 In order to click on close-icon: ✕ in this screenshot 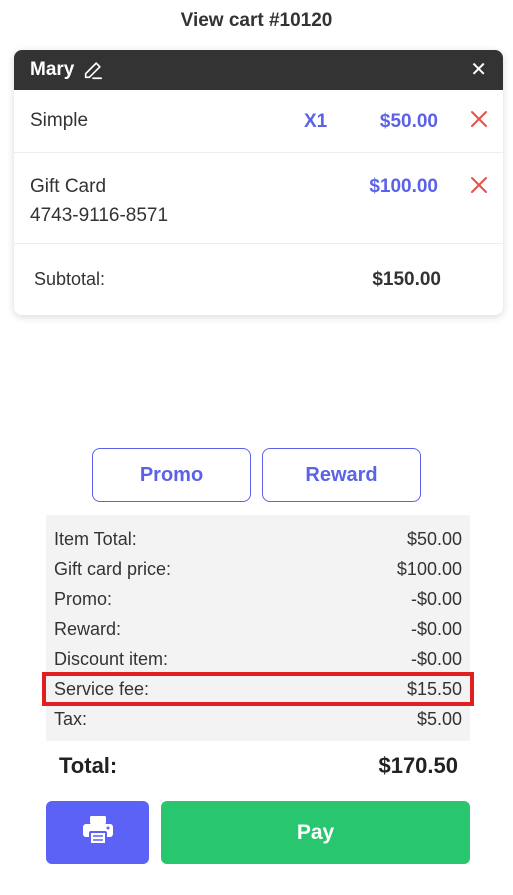, I will do `click(478, 70)`.